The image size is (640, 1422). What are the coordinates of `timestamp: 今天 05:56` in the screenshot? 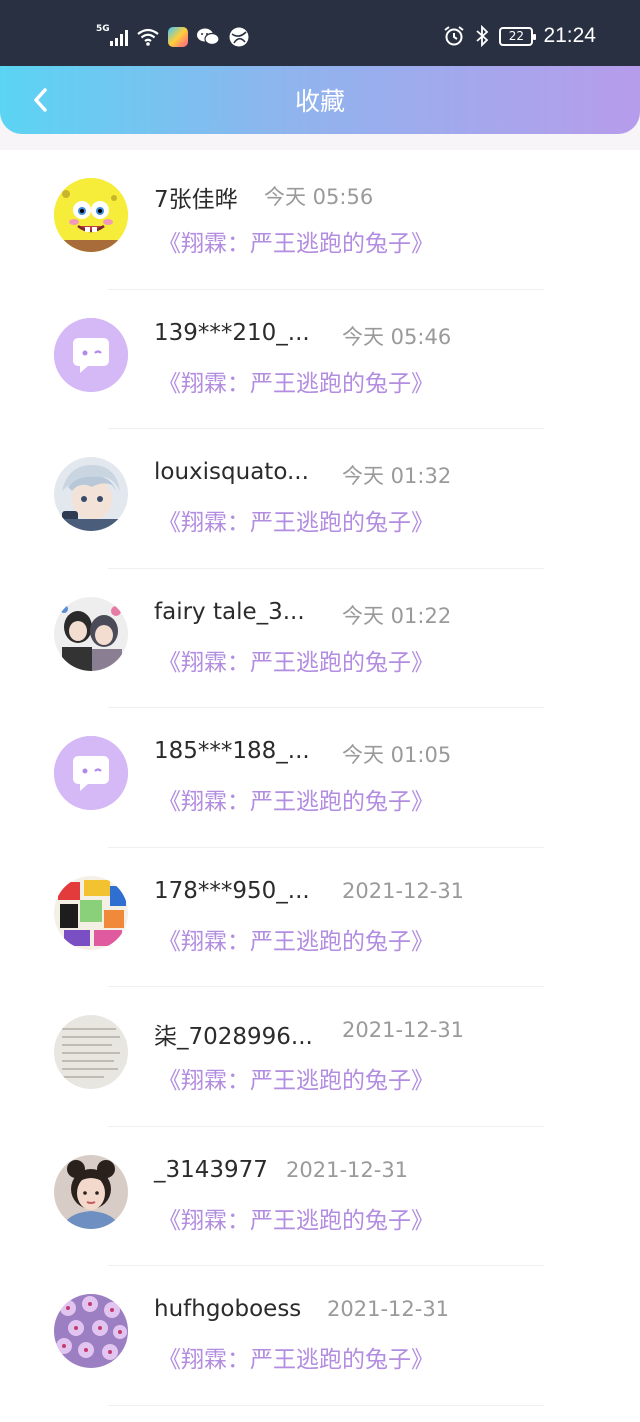 It's located at (319, 197).